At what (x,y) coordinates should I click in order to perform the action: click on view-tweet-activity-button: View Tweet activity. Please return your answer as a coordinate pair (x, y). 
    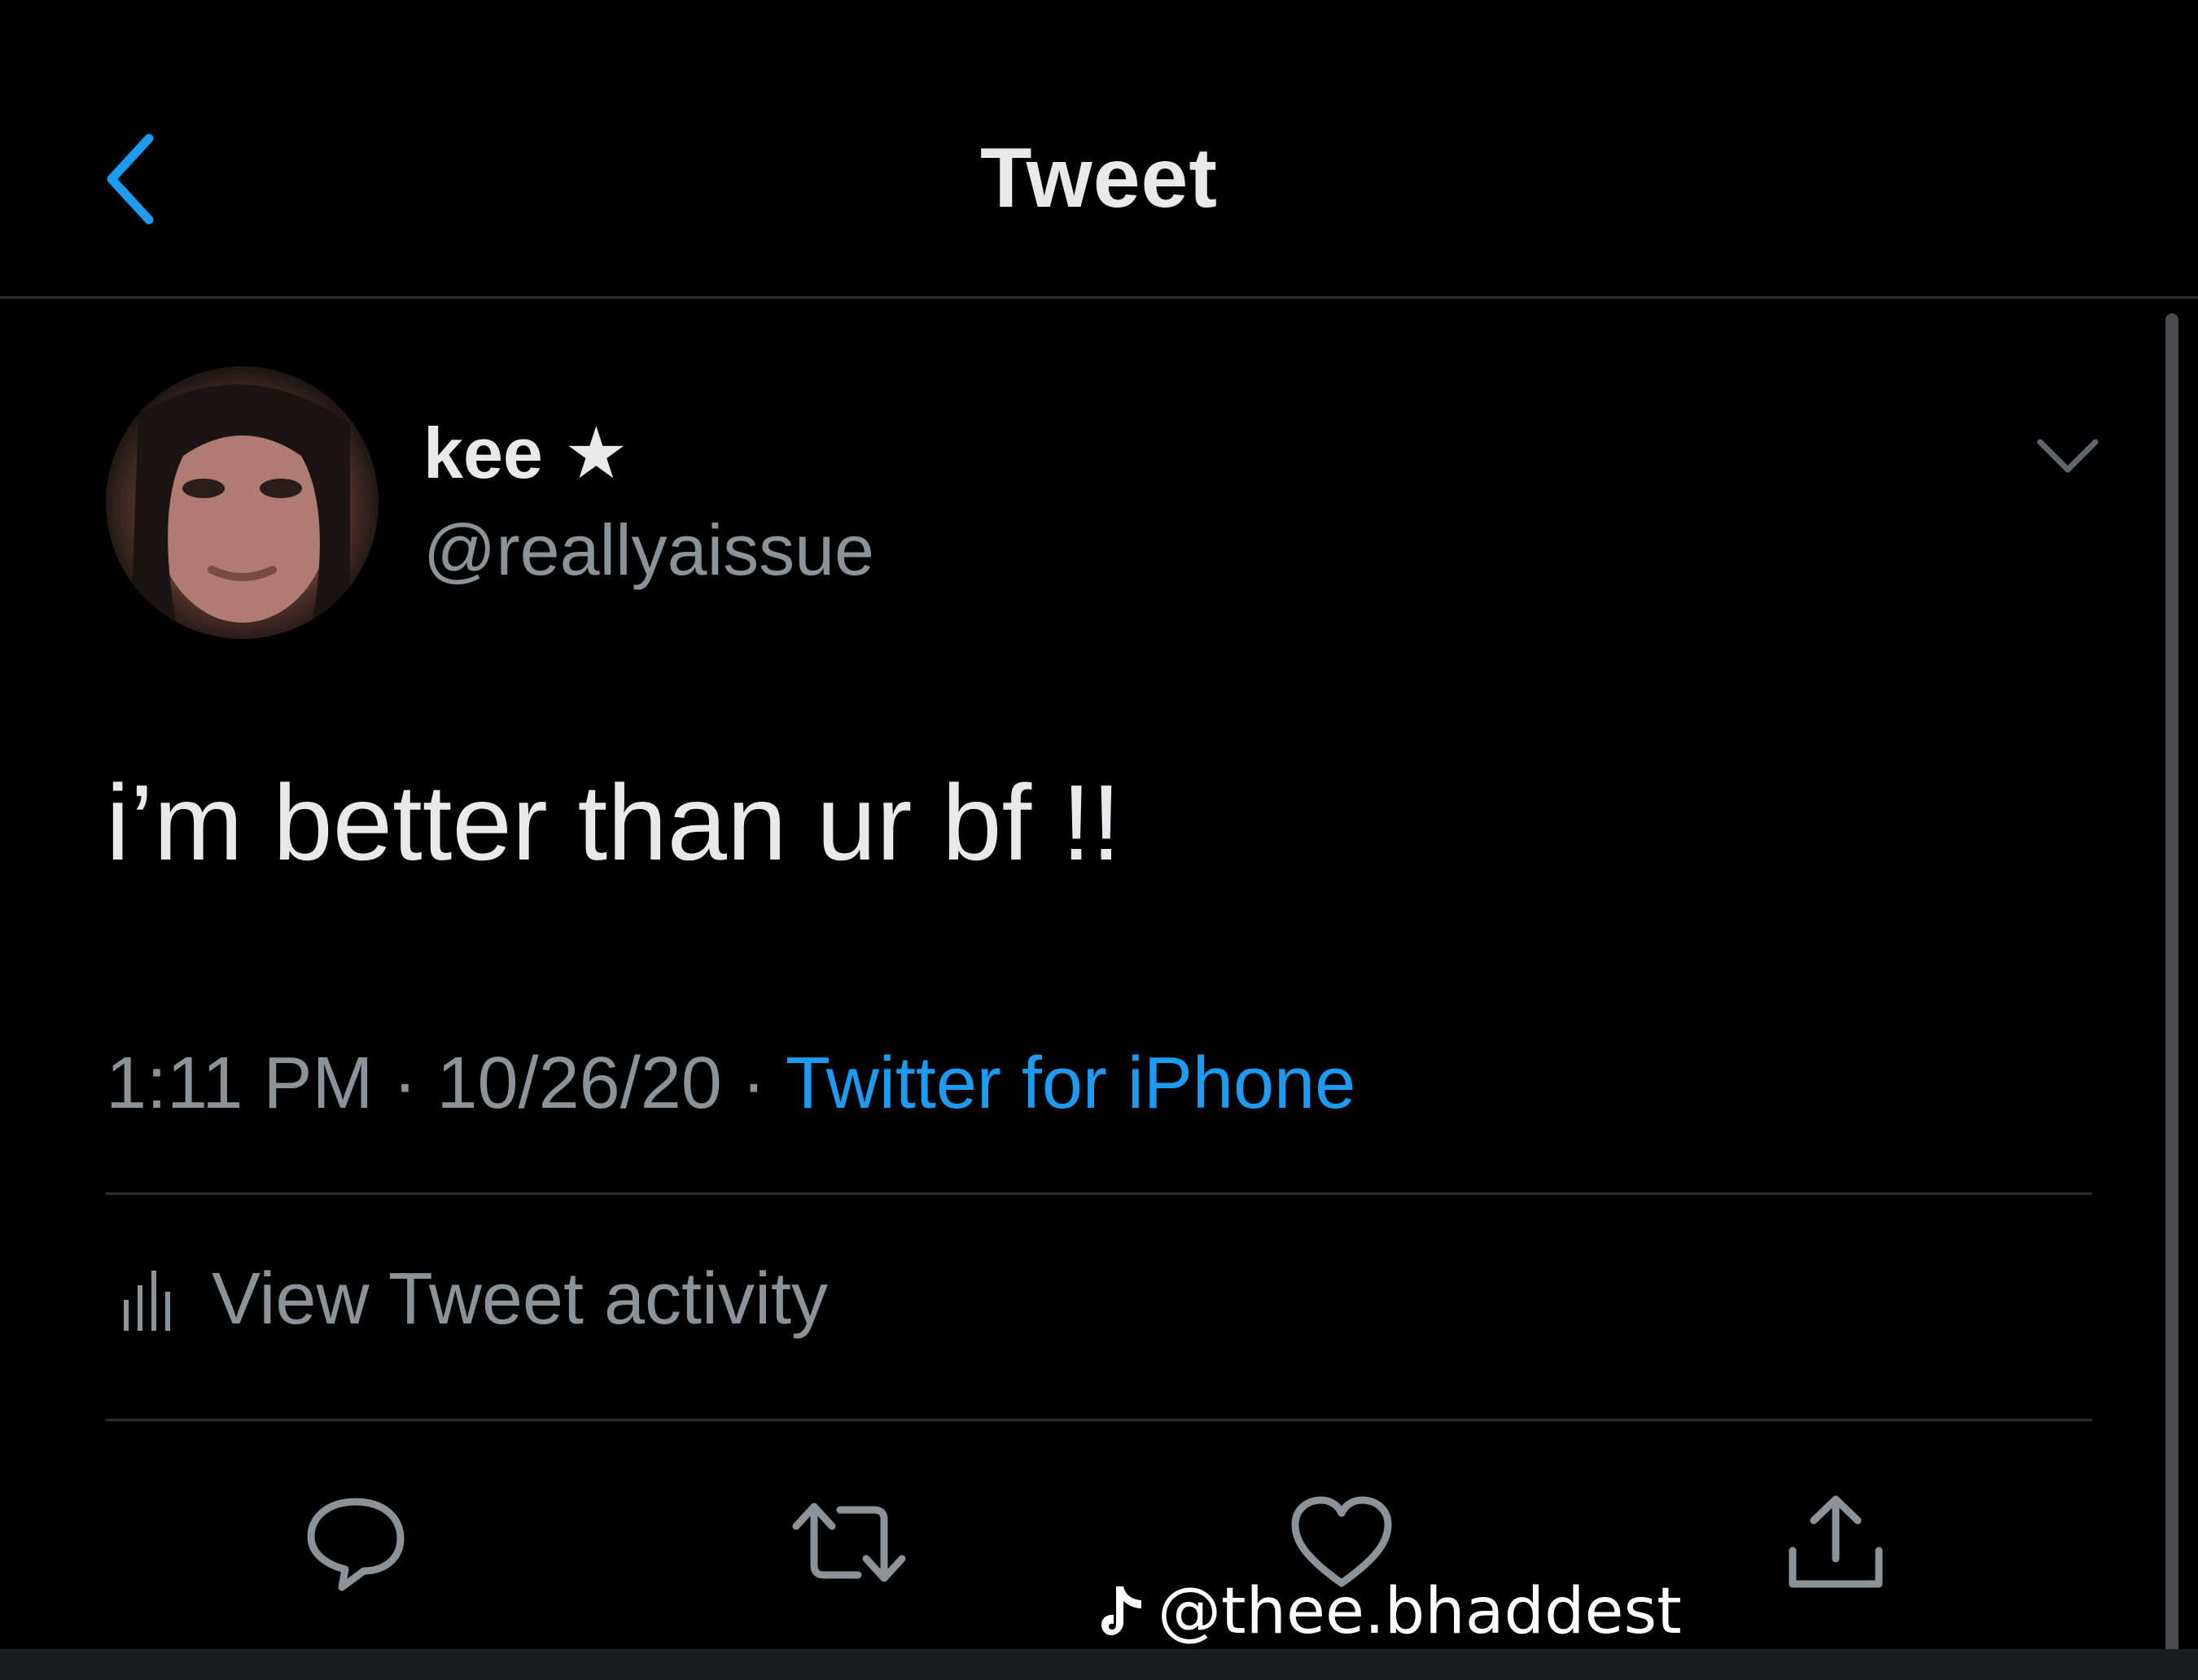
    Looking at the image, I should click on (475, 1299).